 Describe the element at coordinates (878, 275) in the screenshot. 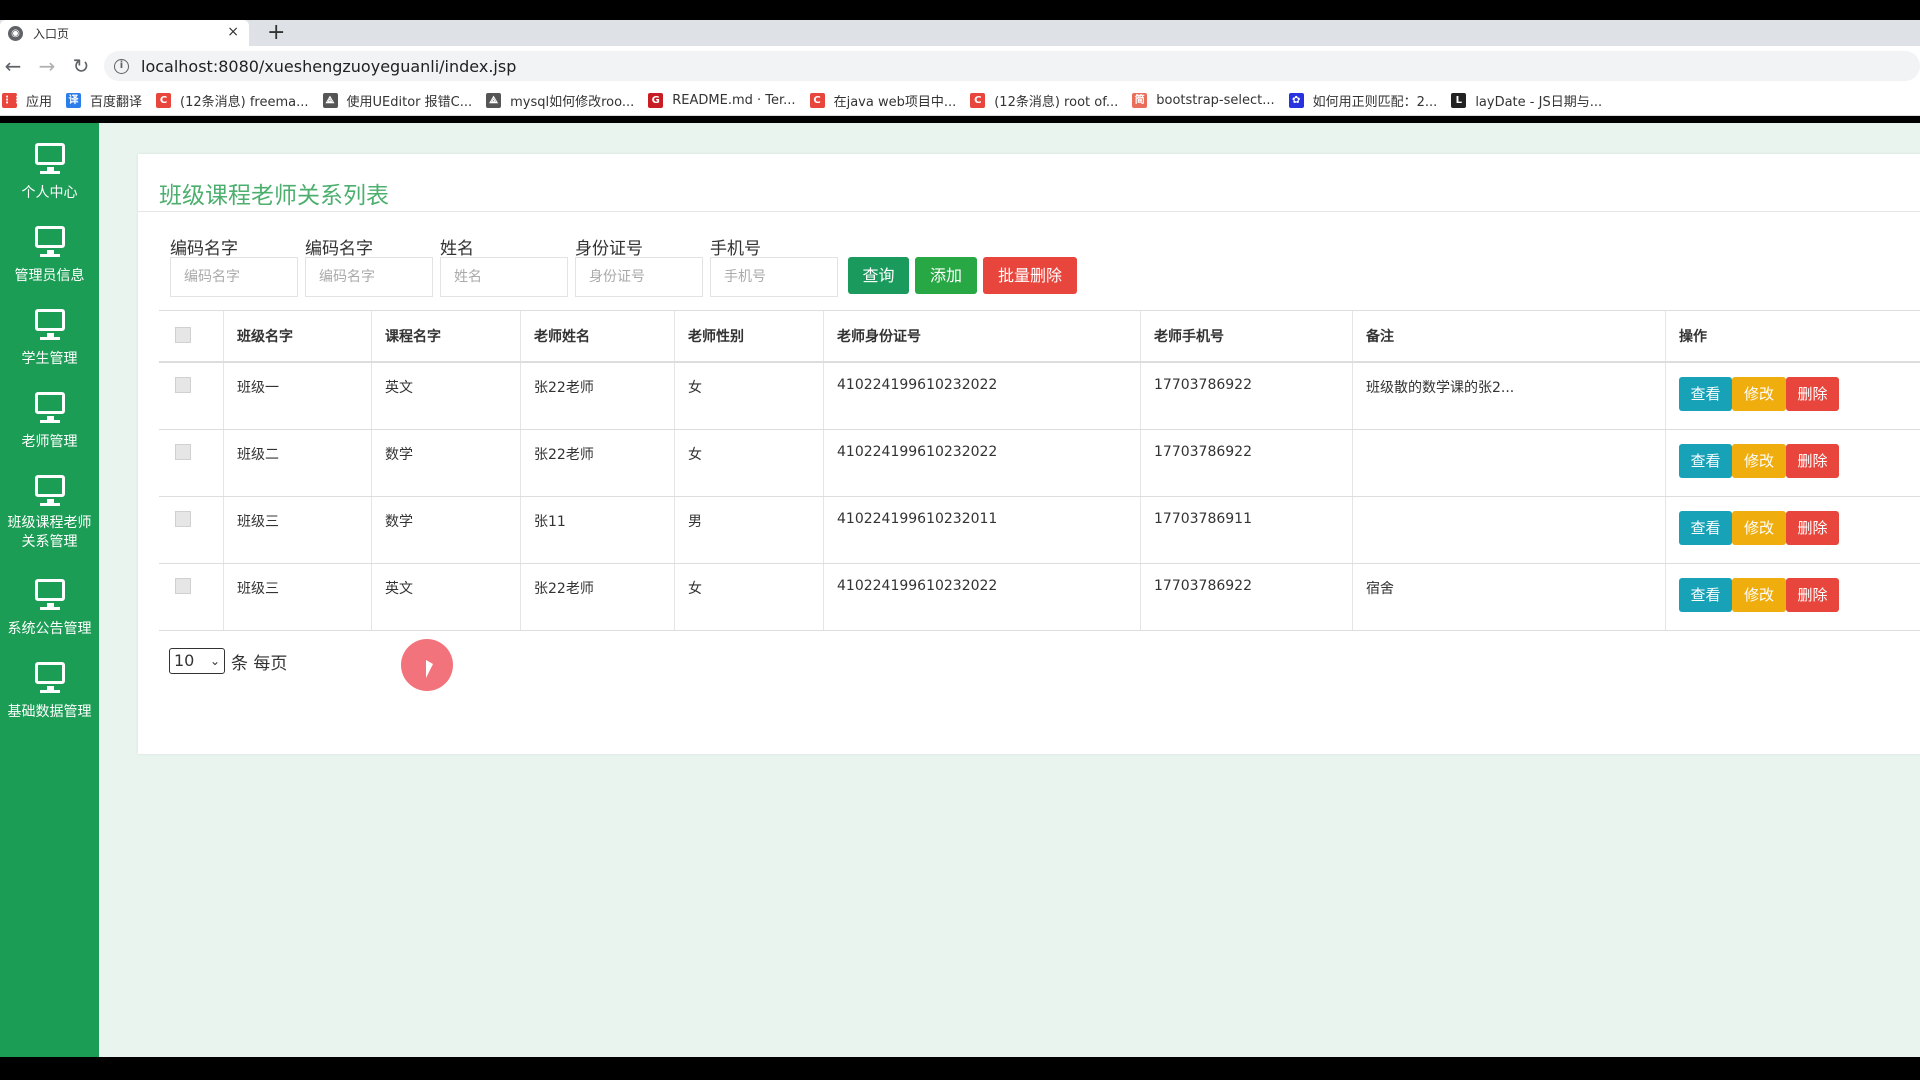

I see `query-button: 查询` at that location.